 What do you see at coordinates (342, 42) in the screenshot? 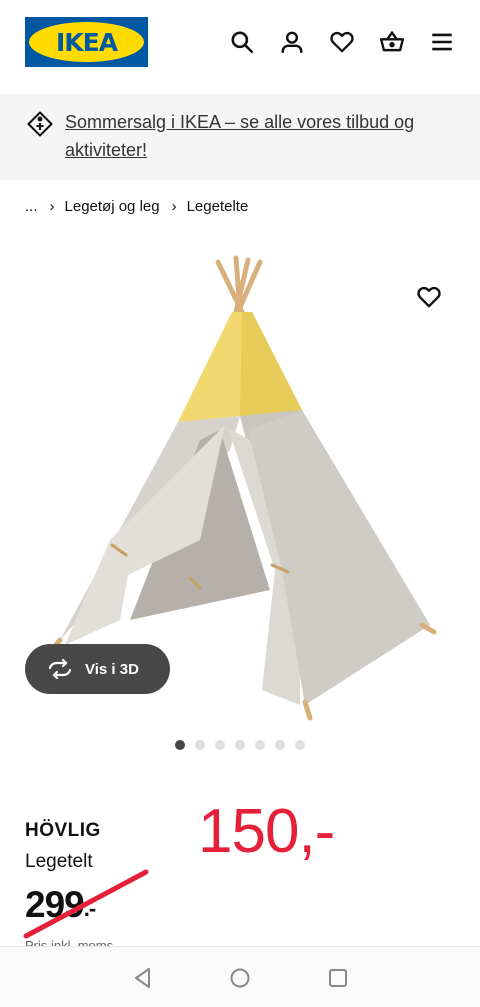
I see `heart-icon` at bounding box center [342, 42].